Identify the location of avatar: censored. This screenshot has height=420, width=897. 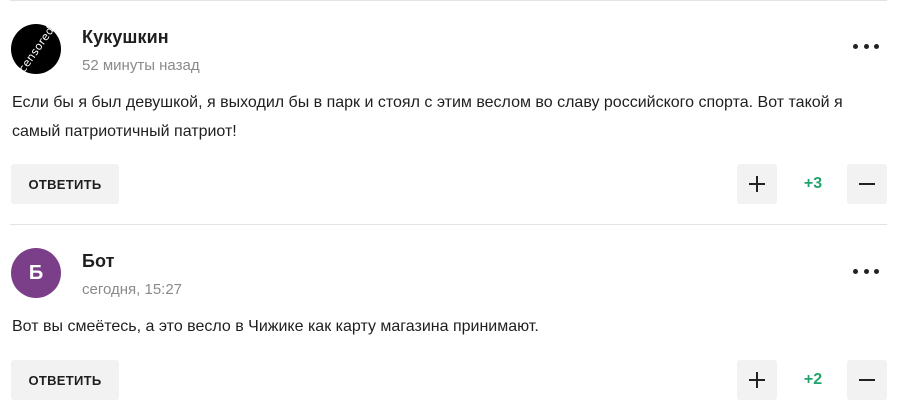
(36, 49).